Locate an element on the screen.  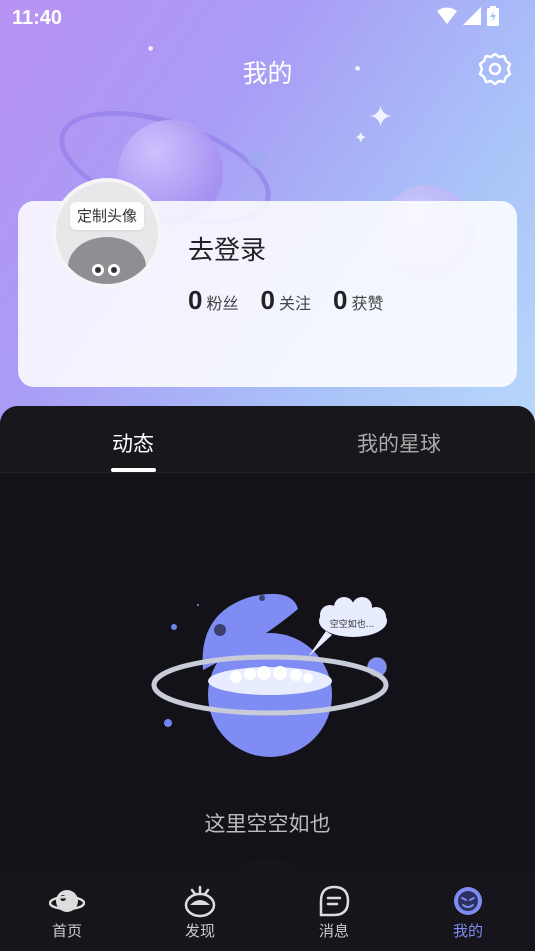
decorative-small-planet is located at coordinates (257, 159).